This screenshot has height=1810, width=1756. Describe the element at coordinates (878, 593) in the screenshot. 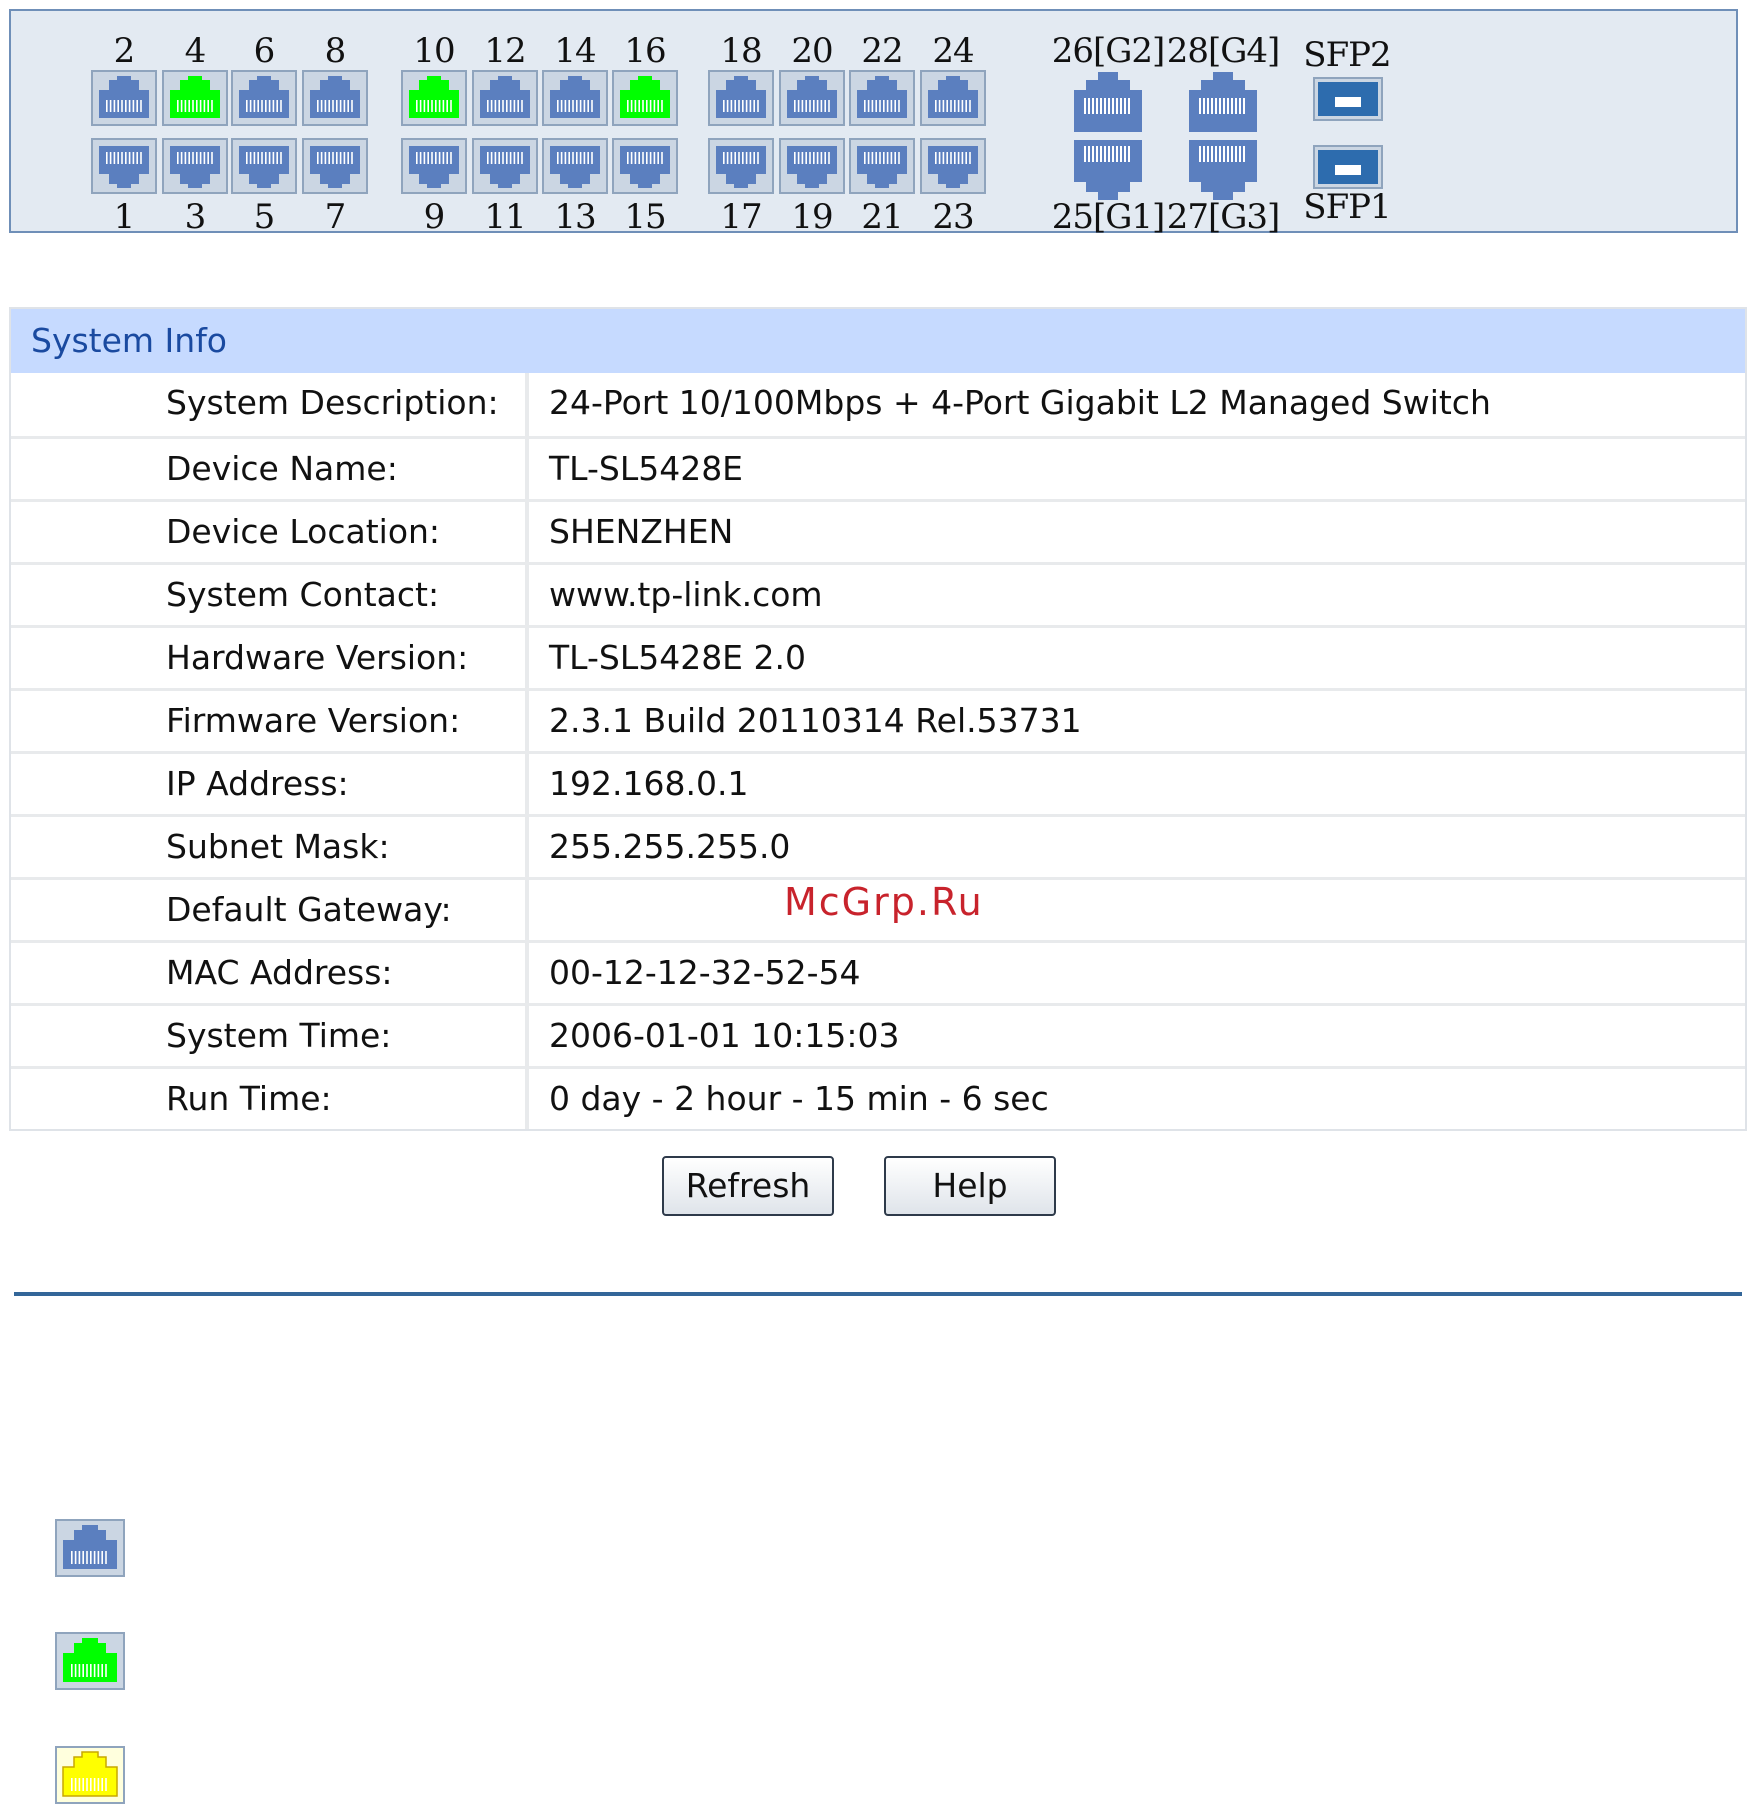

I see `table-row: System Contact: www.tp-link.com` at that location.